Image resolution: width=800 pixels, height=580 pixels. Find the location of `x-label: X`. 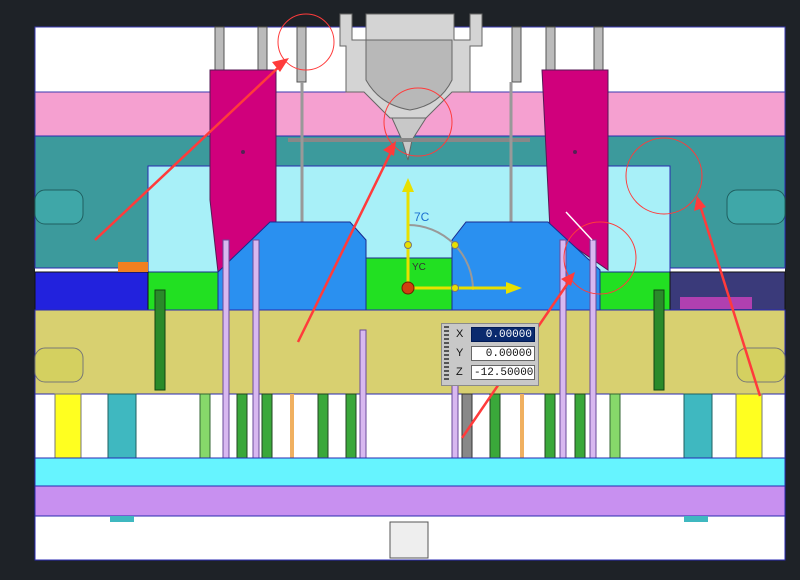

x-label: X is located at coordinates (460, 334).